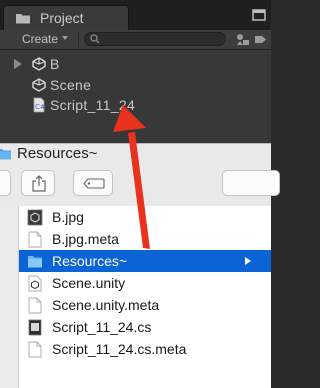 This screenshot has width=320, height=388. I want to click on asset-item: Scene, so click(135, 85).